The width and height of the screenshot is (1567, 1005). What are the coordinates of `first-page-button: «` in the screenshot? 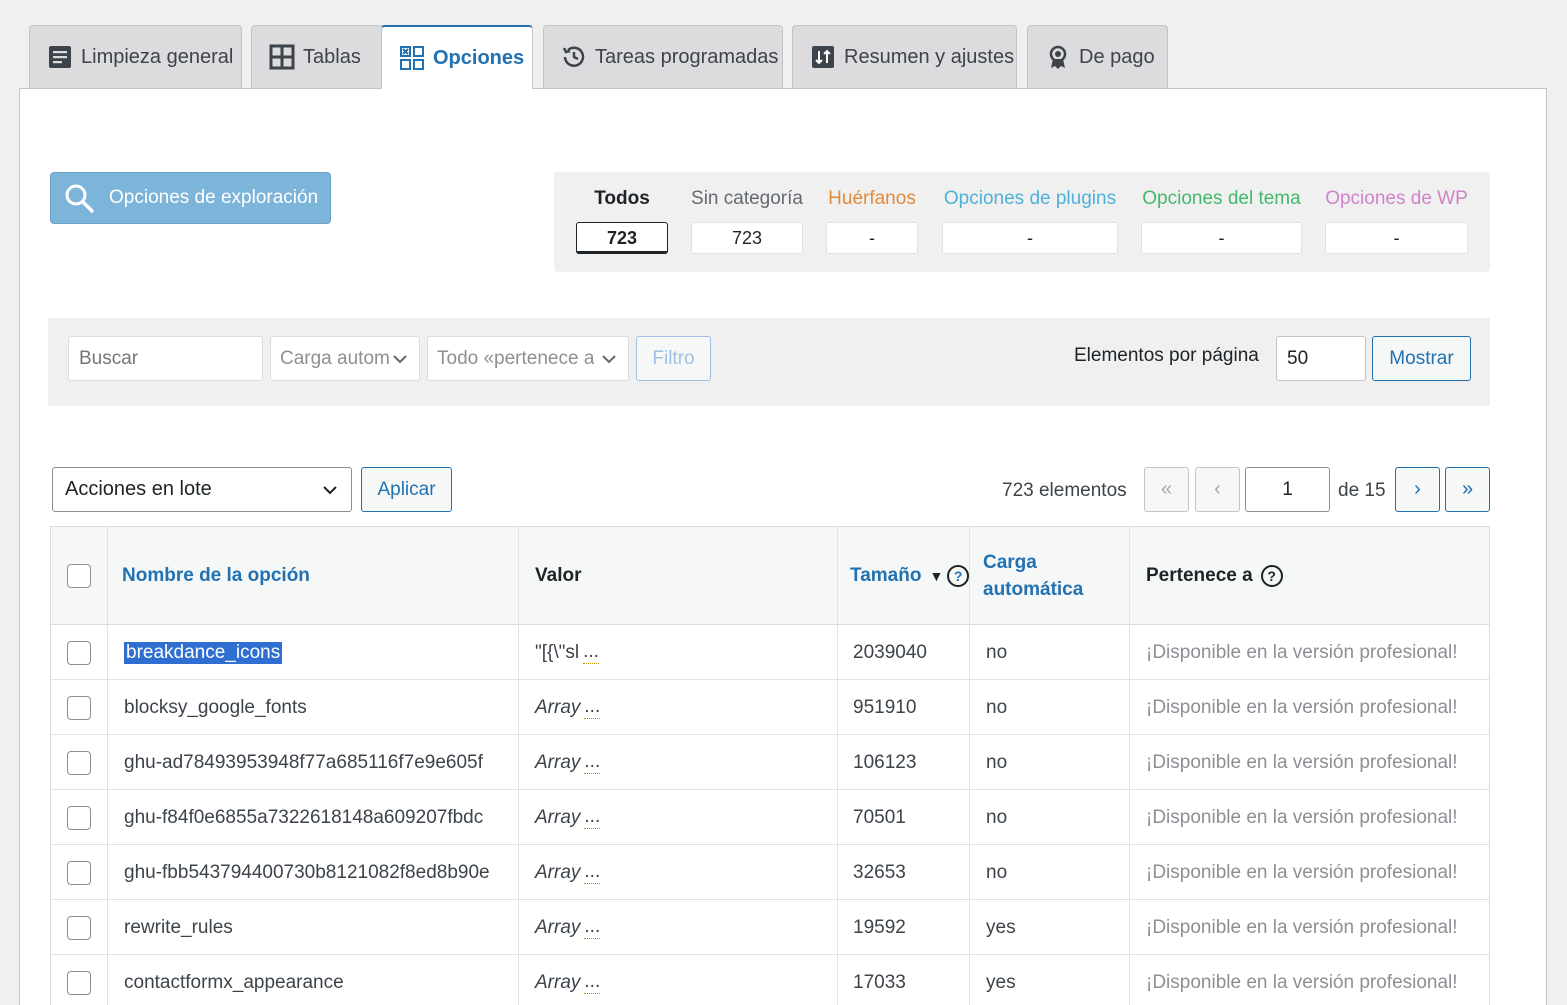 It's located at (1166, 489).